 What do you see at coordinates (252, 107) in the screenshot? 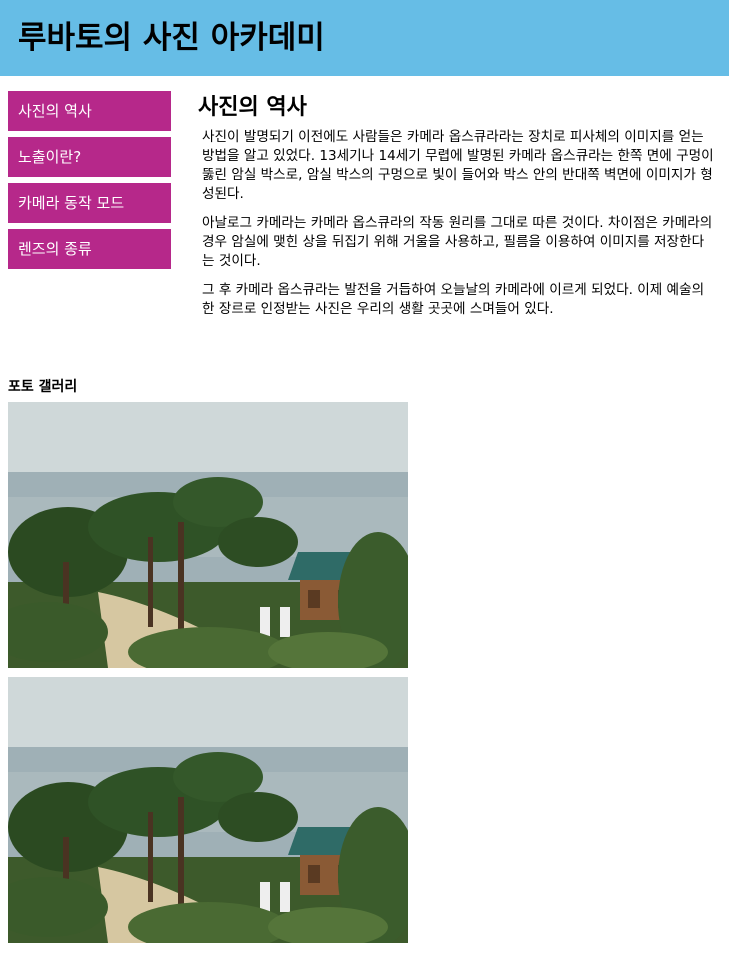
I see `section-title: 사진의 역사` at bounding box center [252, 107].